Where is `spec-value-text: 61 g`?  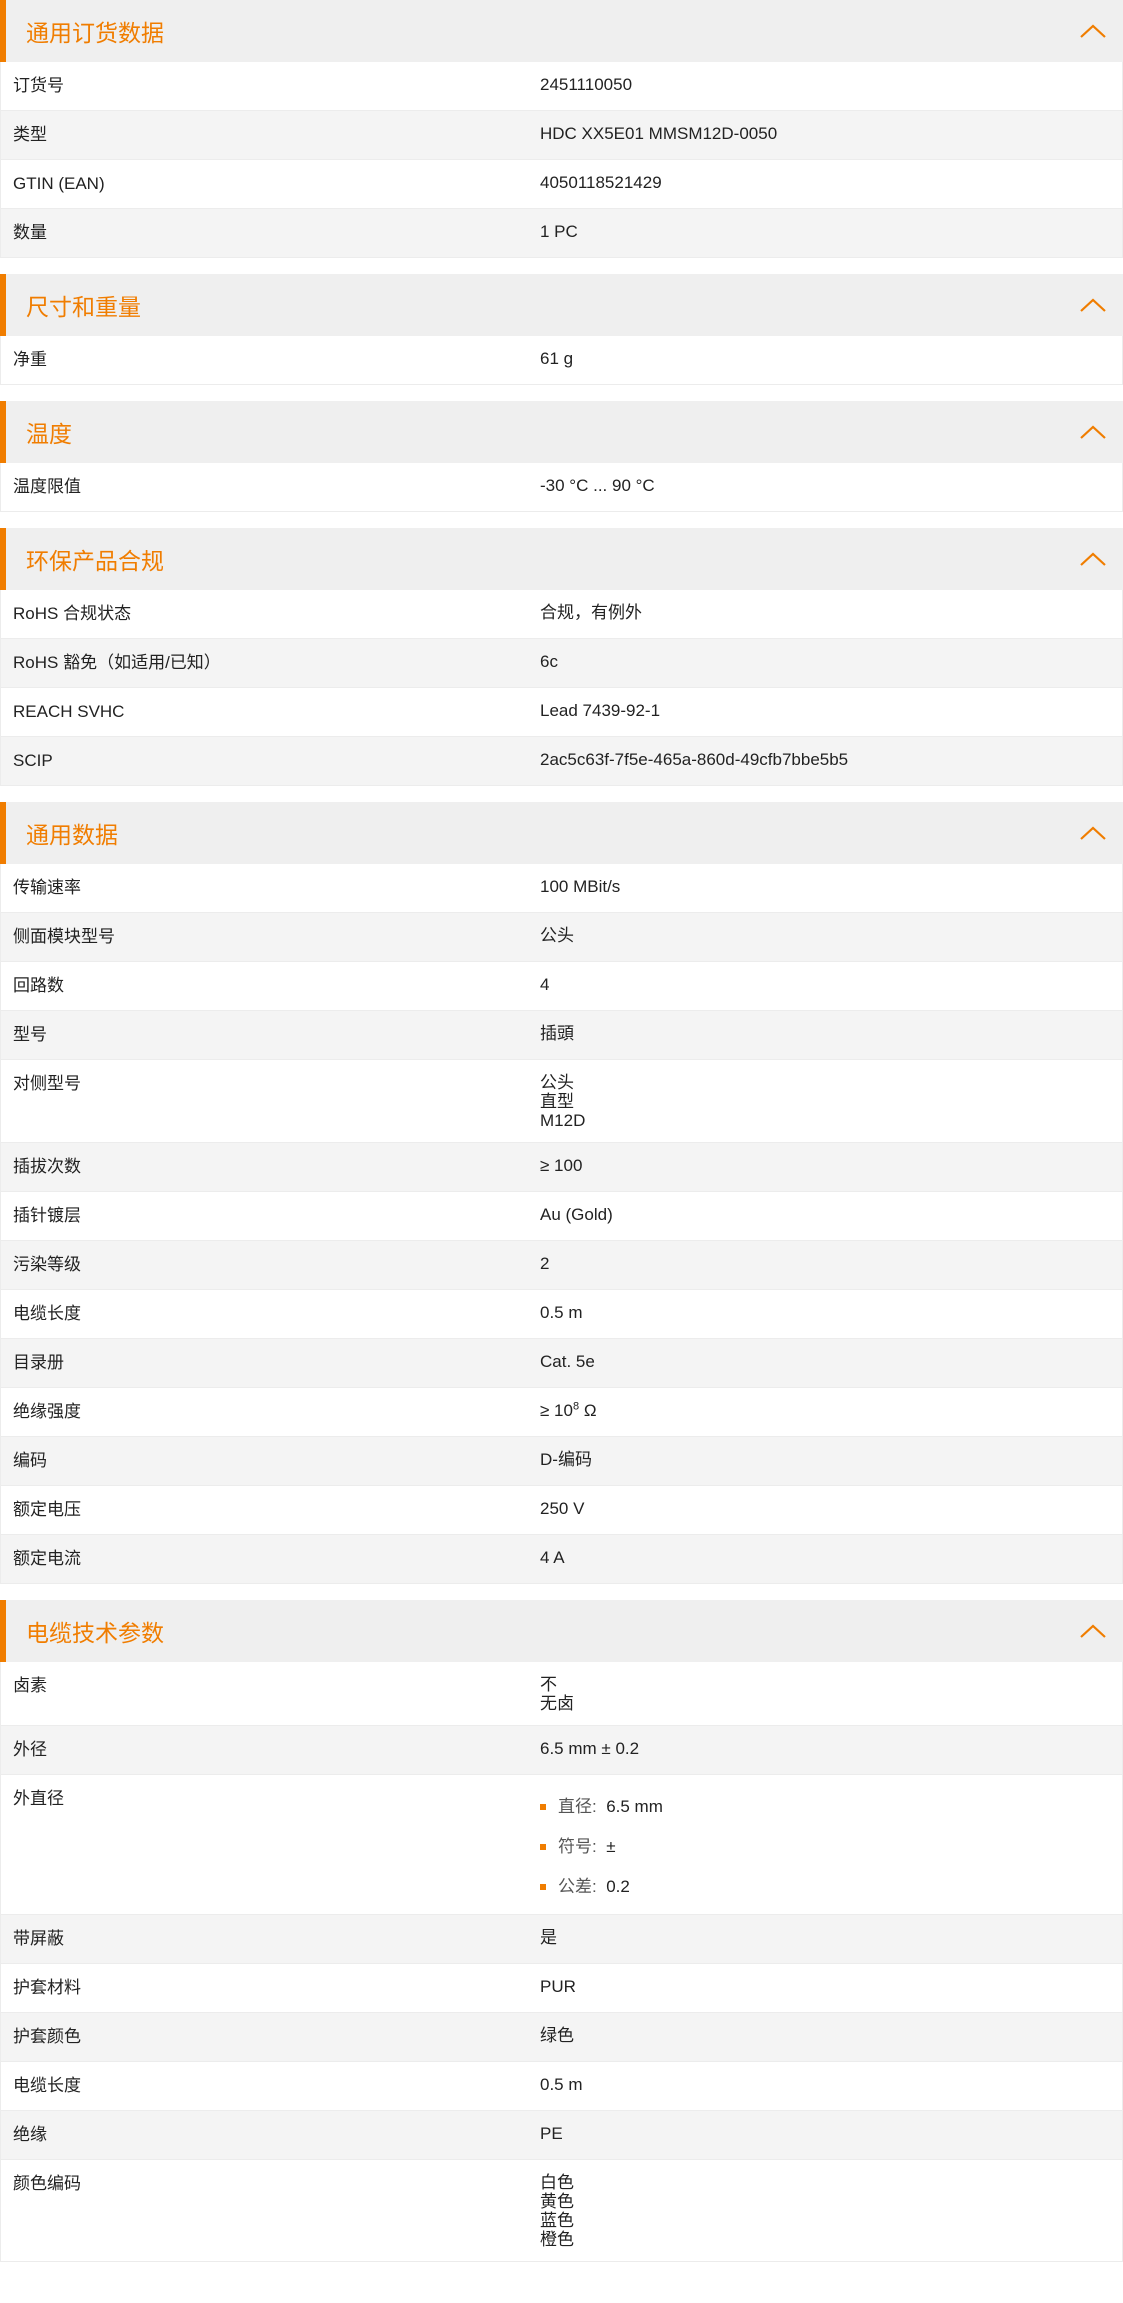 spec-value-text: 61 g is located at coordinates (557, 358).